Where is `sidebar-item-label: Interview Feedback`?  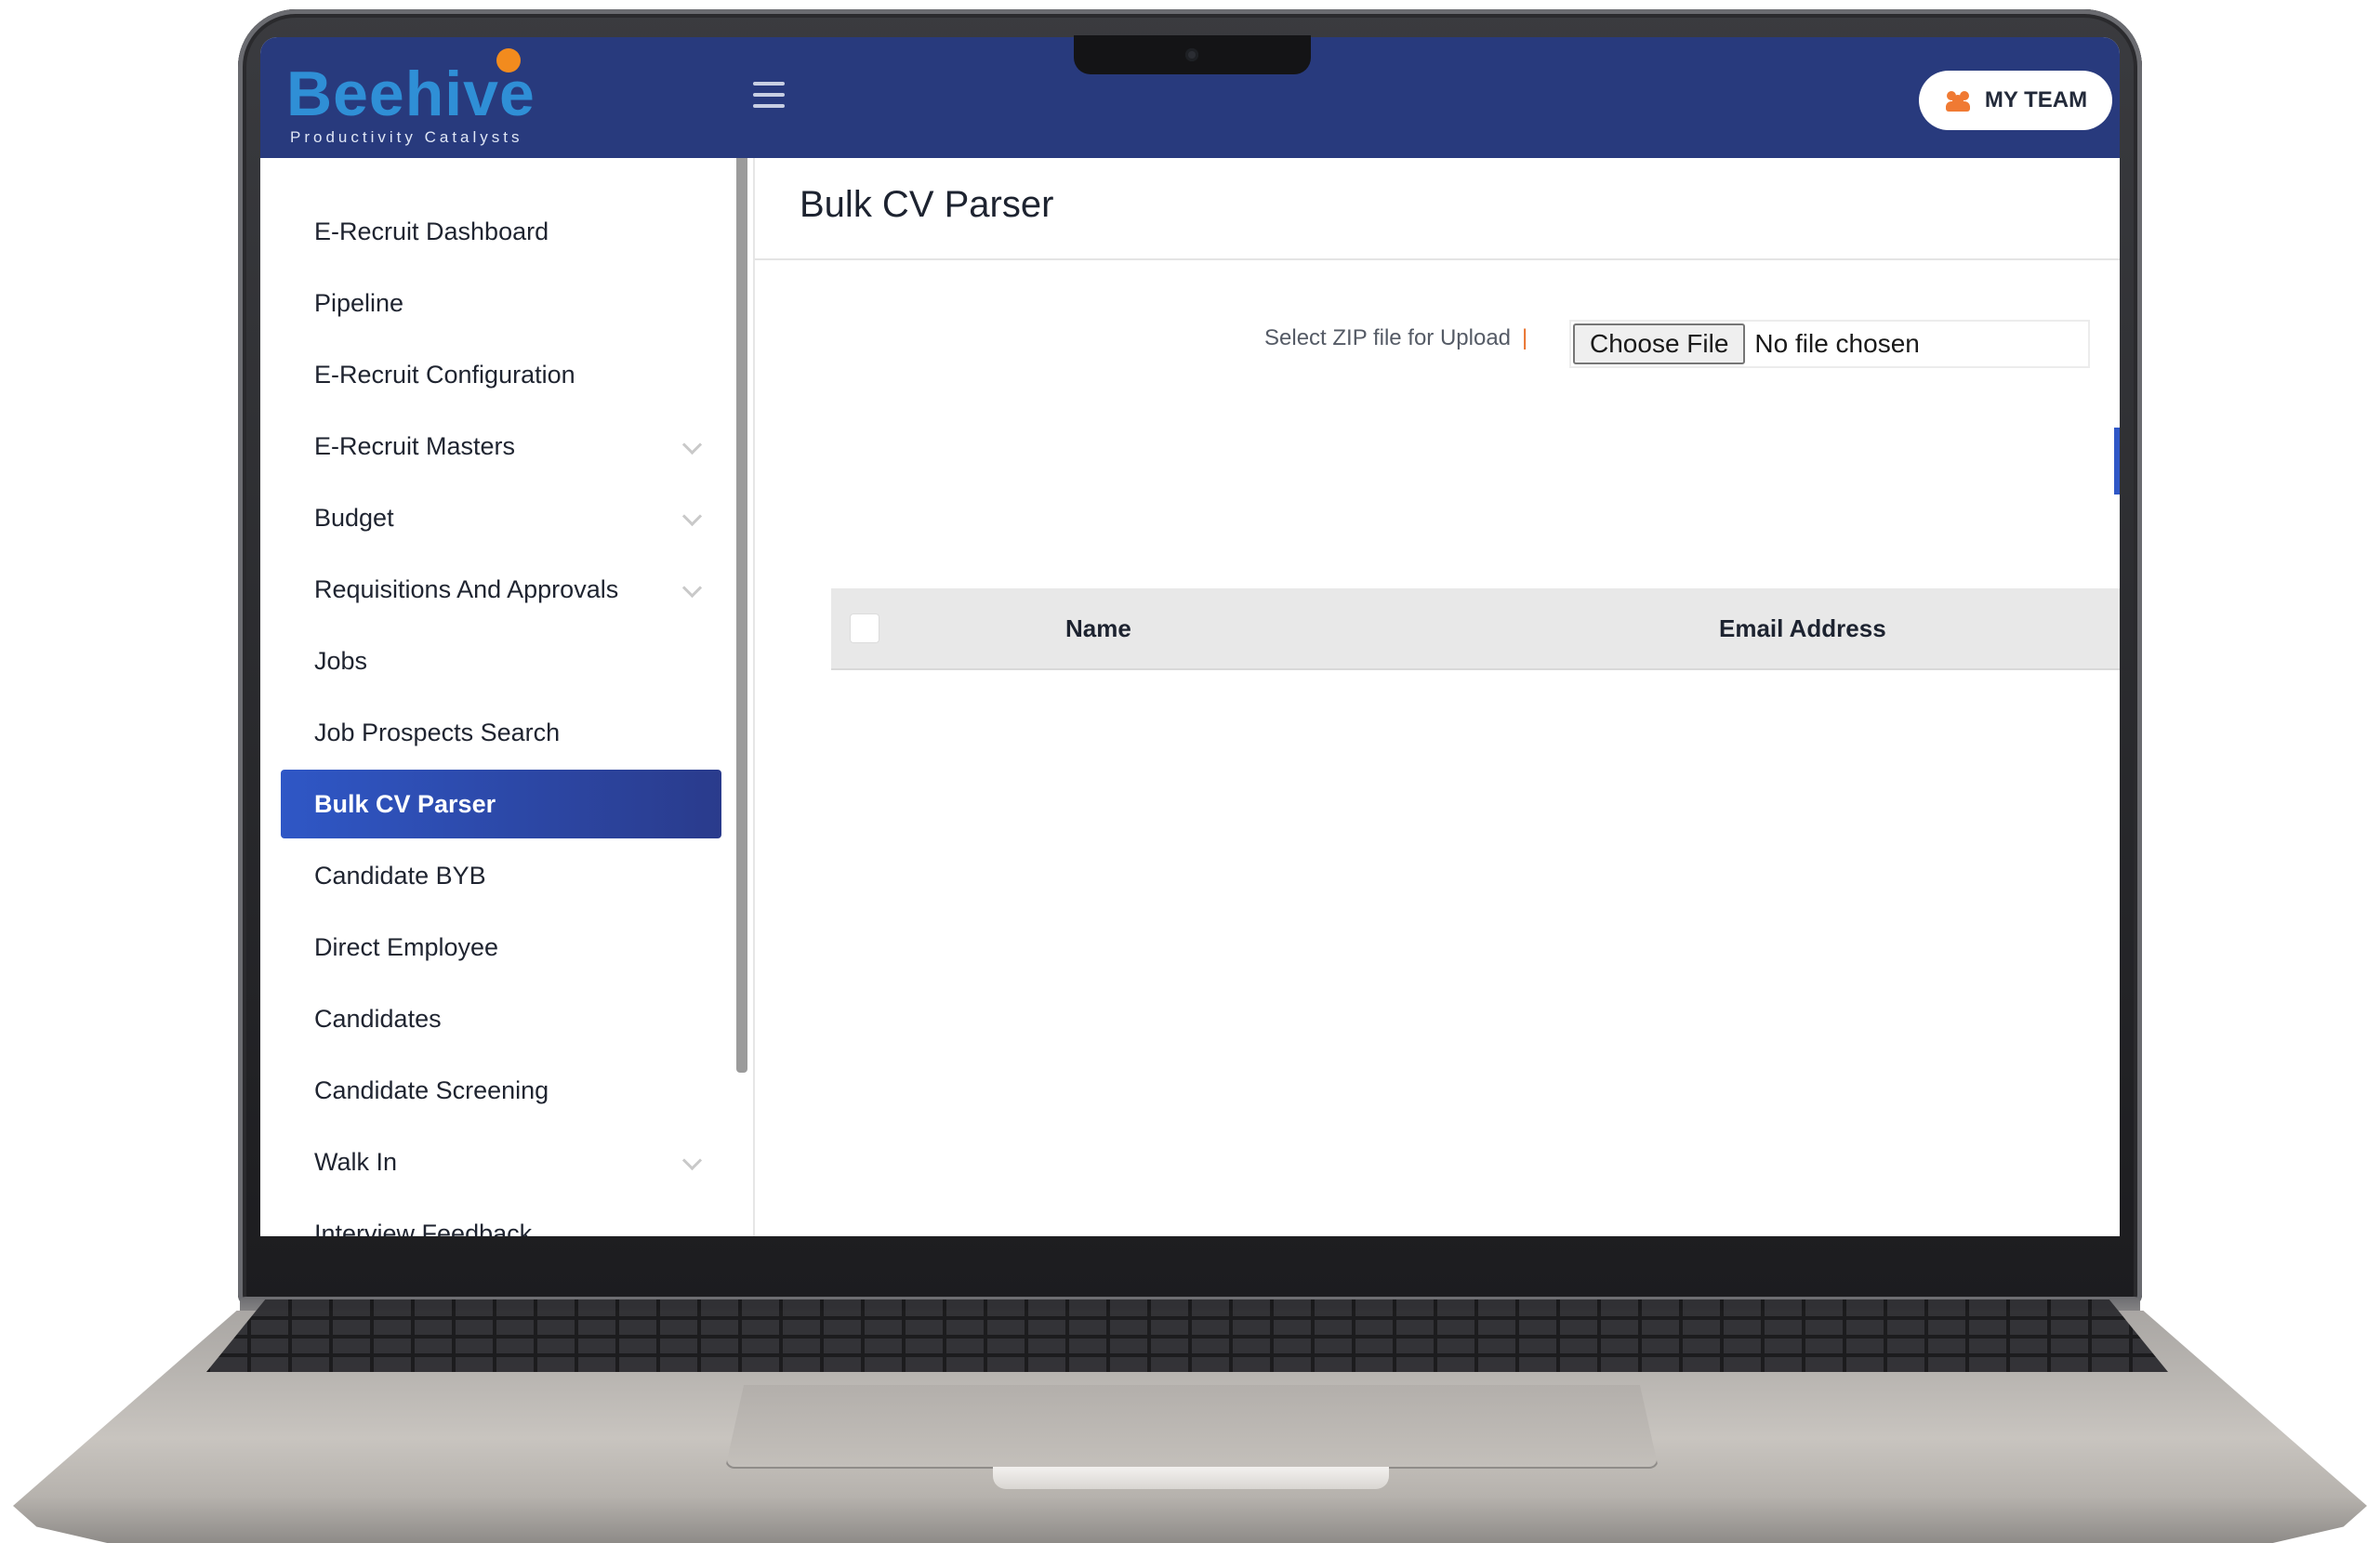 sidebar-item-label: Interview Feedback is located at coordinates (423, 1228).